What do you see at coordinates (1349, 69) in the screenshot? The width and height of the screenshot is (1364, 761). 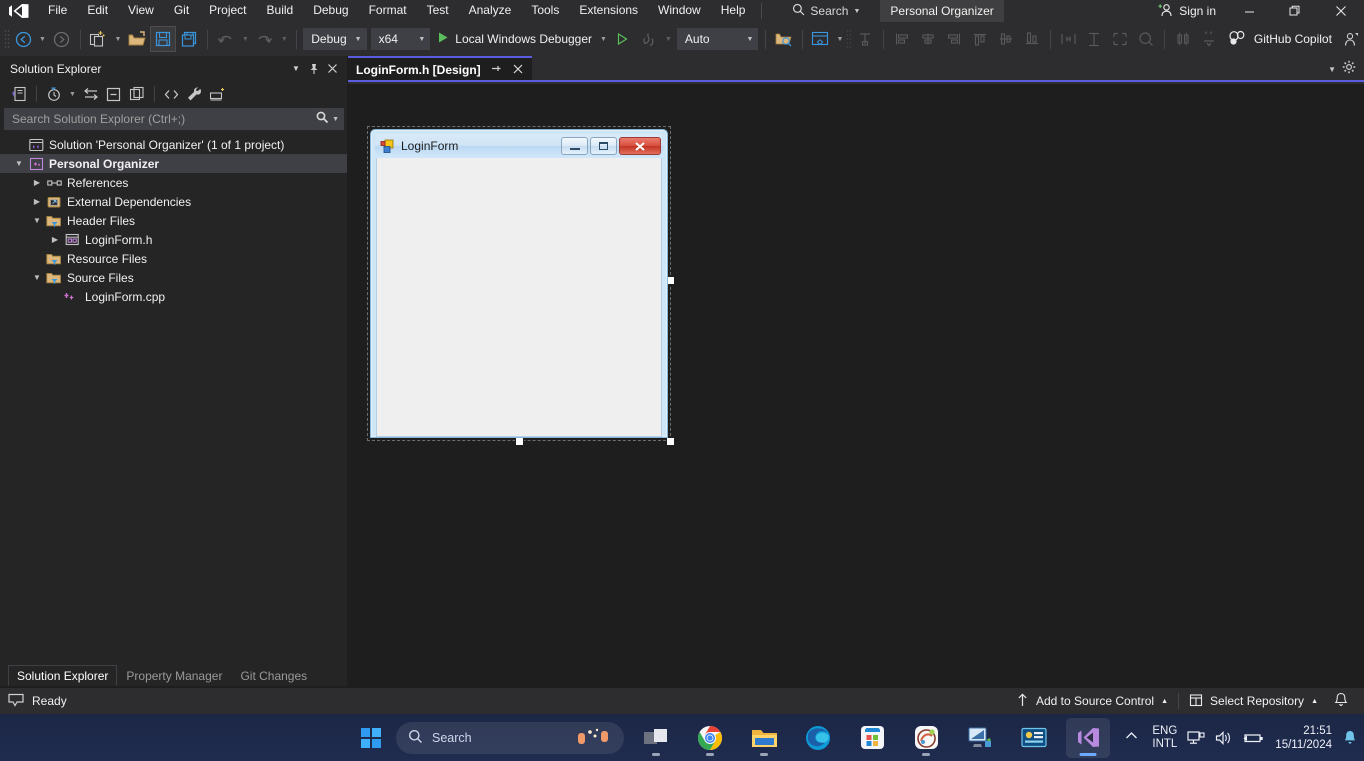 I see `tab-settings-gear-icon` at bounding box center [1349, 69].